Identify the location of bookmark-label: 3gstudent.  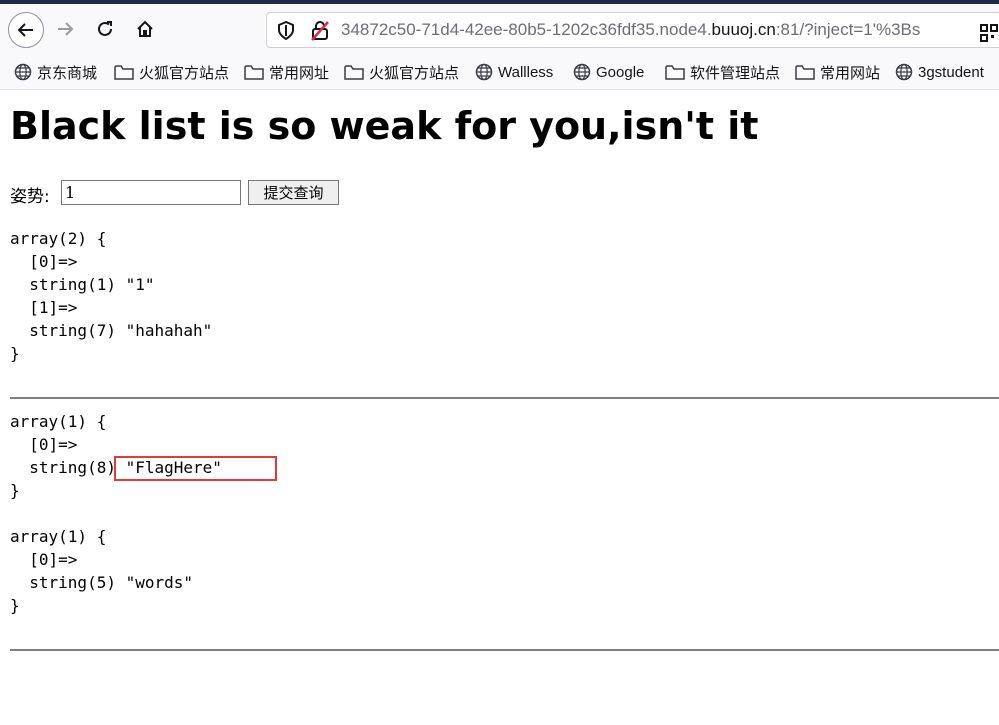
(951, 72).